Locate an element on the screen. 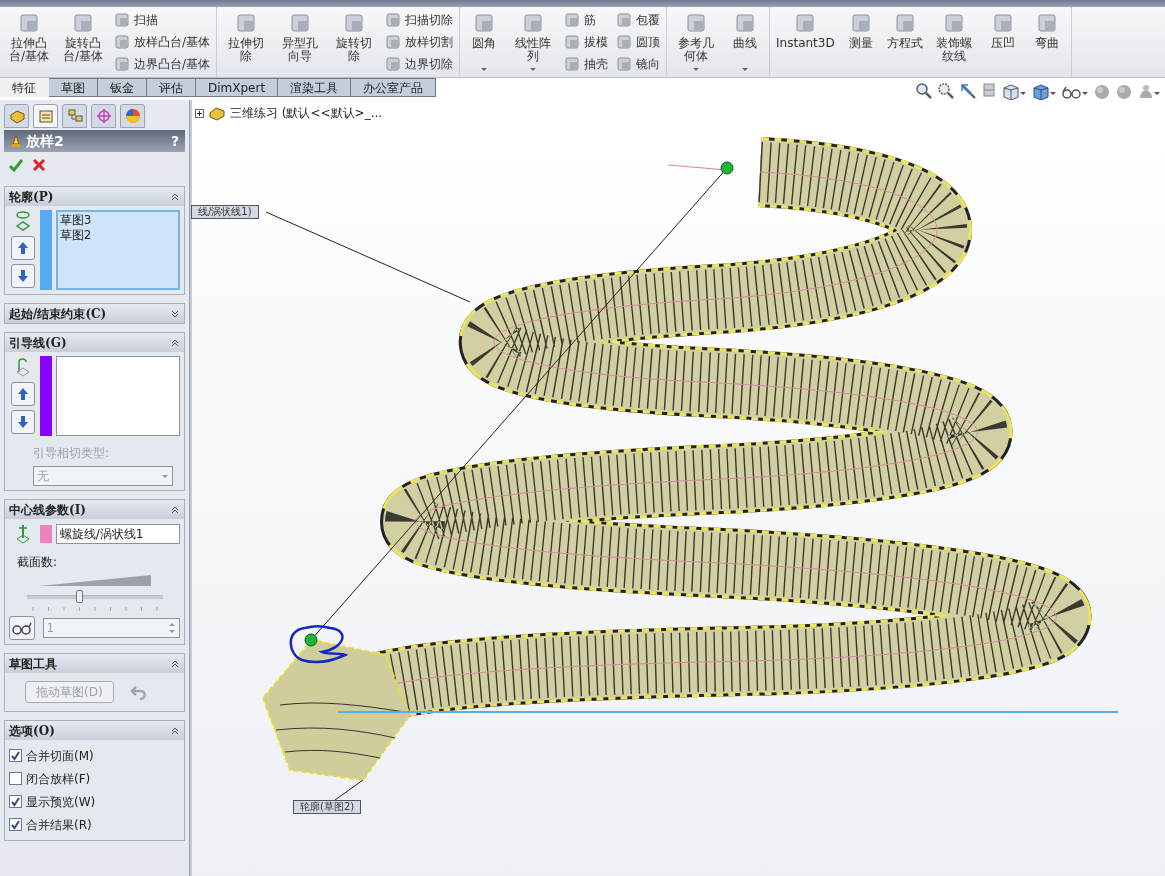 This screenshot has height=876, width=1165. preview-button is located at coordinates (22, 628).